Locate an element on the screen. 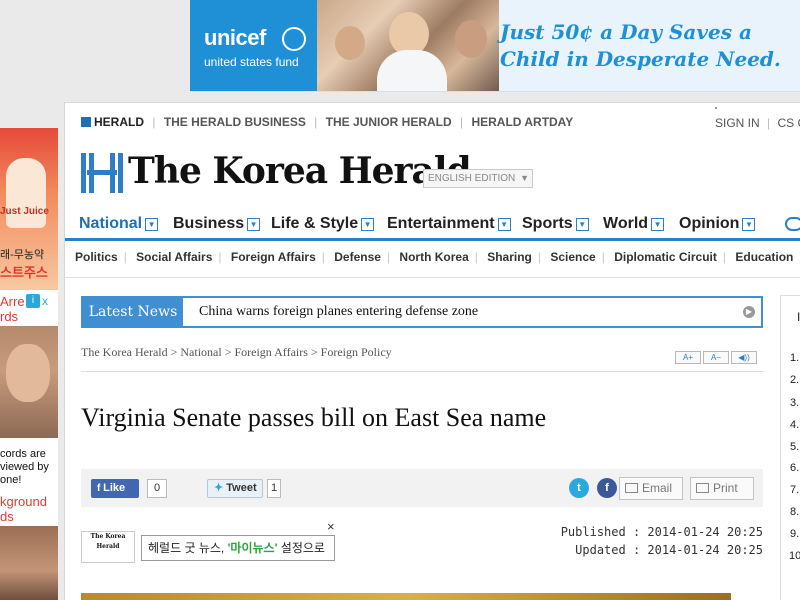 This screenshot has height=600, width=800. herald-logo-icon is located at coordinates (102, 173).